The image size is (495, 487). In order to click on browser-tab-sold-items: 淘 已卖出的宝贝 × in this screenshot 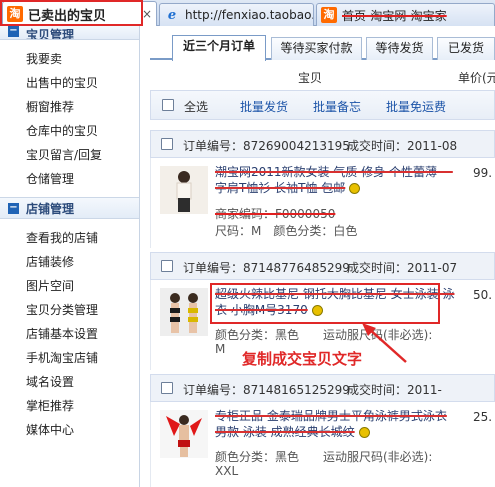, I will do `click(79, 13)`.